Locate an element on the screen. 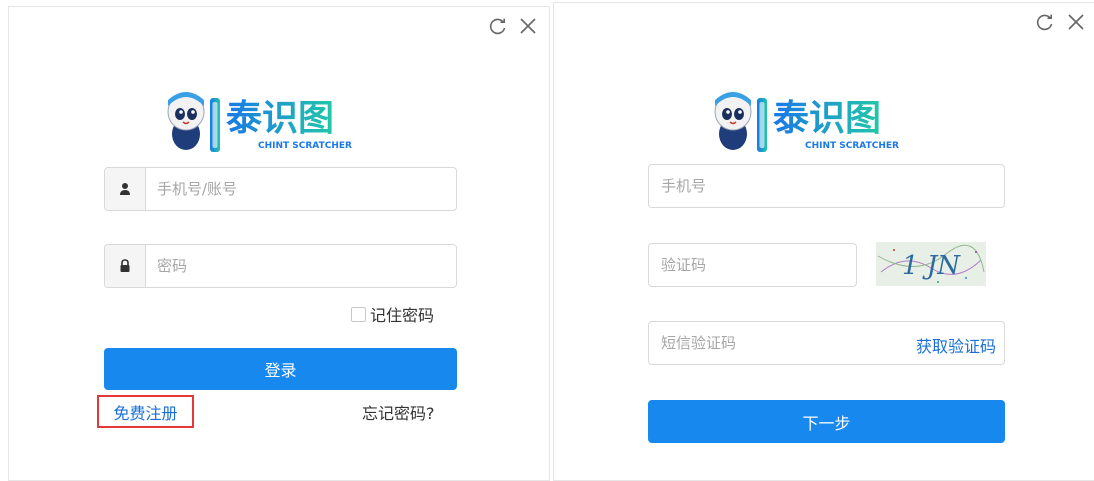 The image size is (1094, 481). remember-password: 记住密码 is located at coordinates (392, 314).